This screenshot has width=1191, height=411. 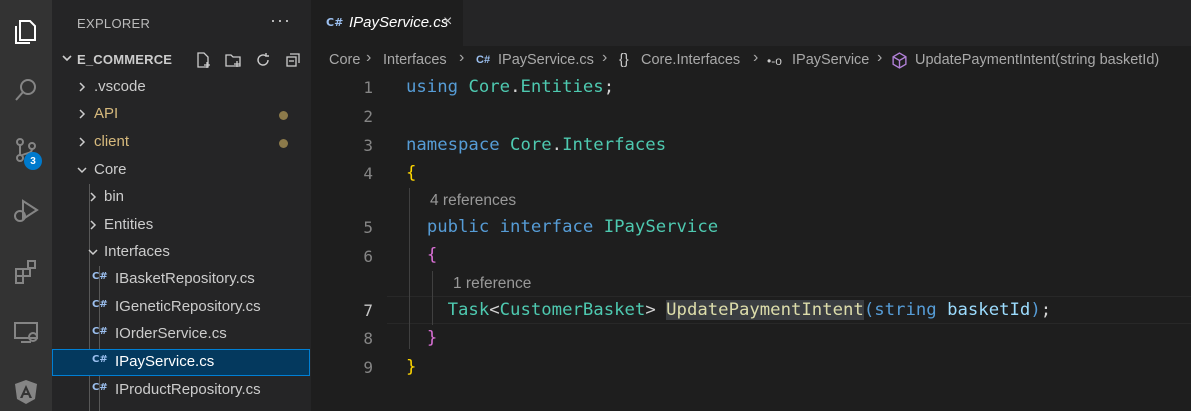 I want to click on tree-item-vscode: .vscode, so click(x=181, y=87).